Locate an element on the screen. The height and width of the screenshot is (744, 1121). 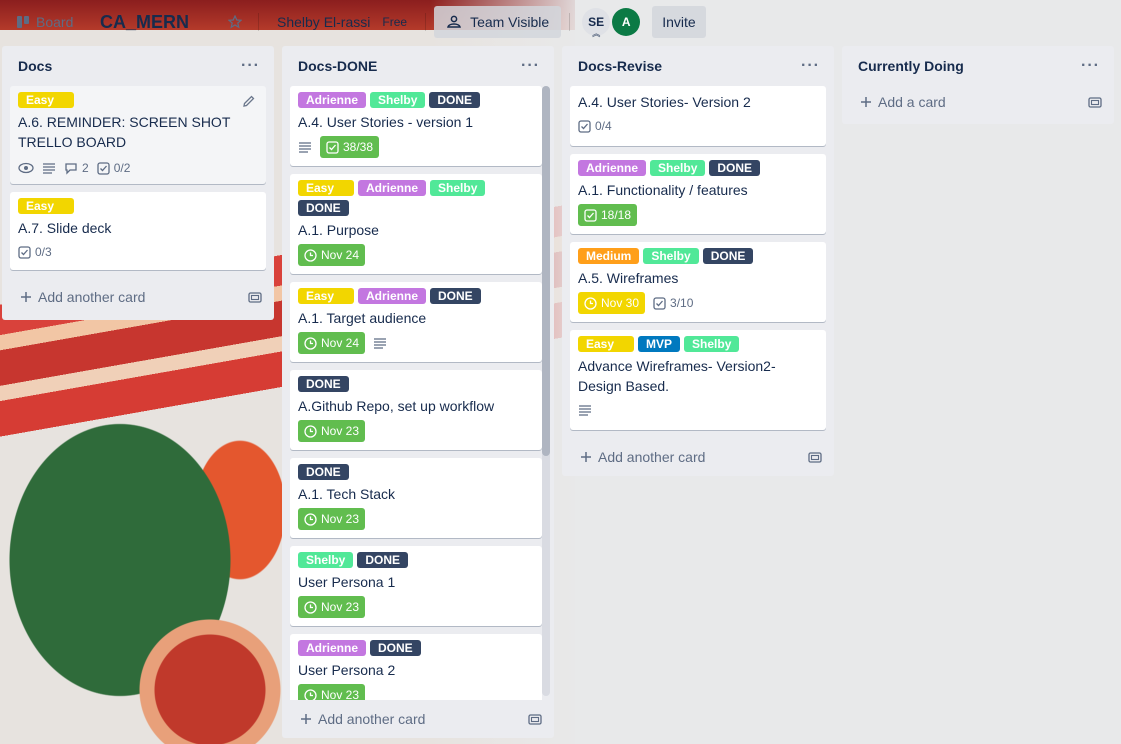
star-icon is located at coordinates (235, 22).